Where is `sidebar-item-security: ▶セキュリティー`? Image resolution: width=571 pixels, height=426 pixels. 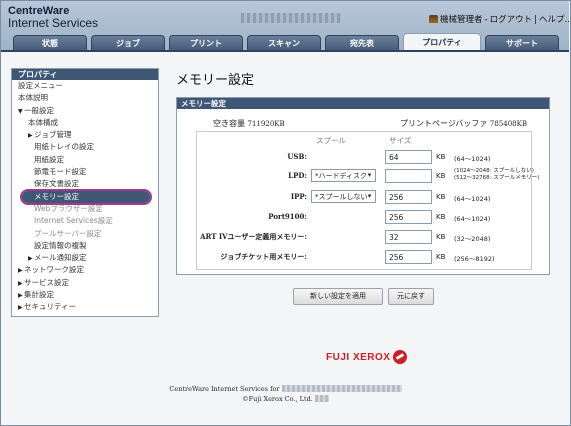 sidebar-item-security: ▶セキュリティー is located at coordinates (85, 307).